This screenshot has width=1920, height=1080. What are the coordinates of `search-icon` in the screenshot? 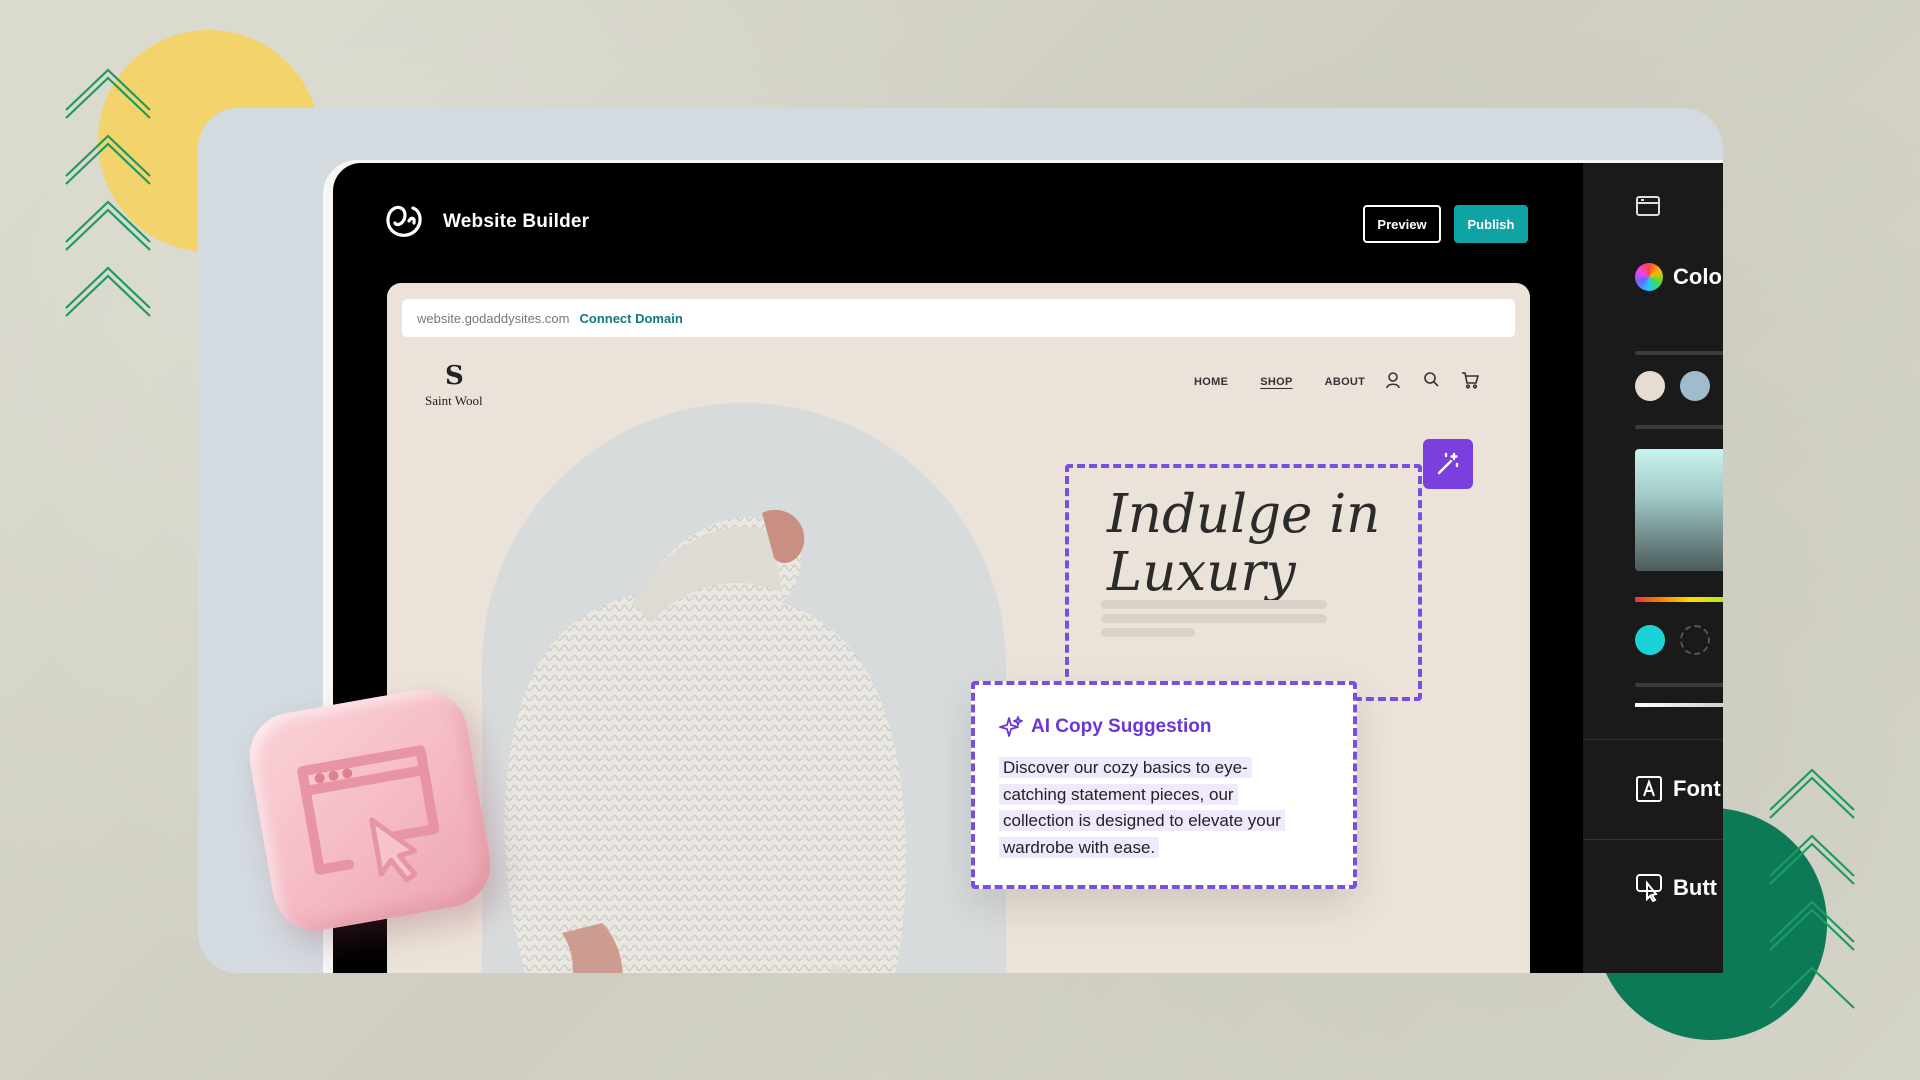 It's located at (1431, 380).